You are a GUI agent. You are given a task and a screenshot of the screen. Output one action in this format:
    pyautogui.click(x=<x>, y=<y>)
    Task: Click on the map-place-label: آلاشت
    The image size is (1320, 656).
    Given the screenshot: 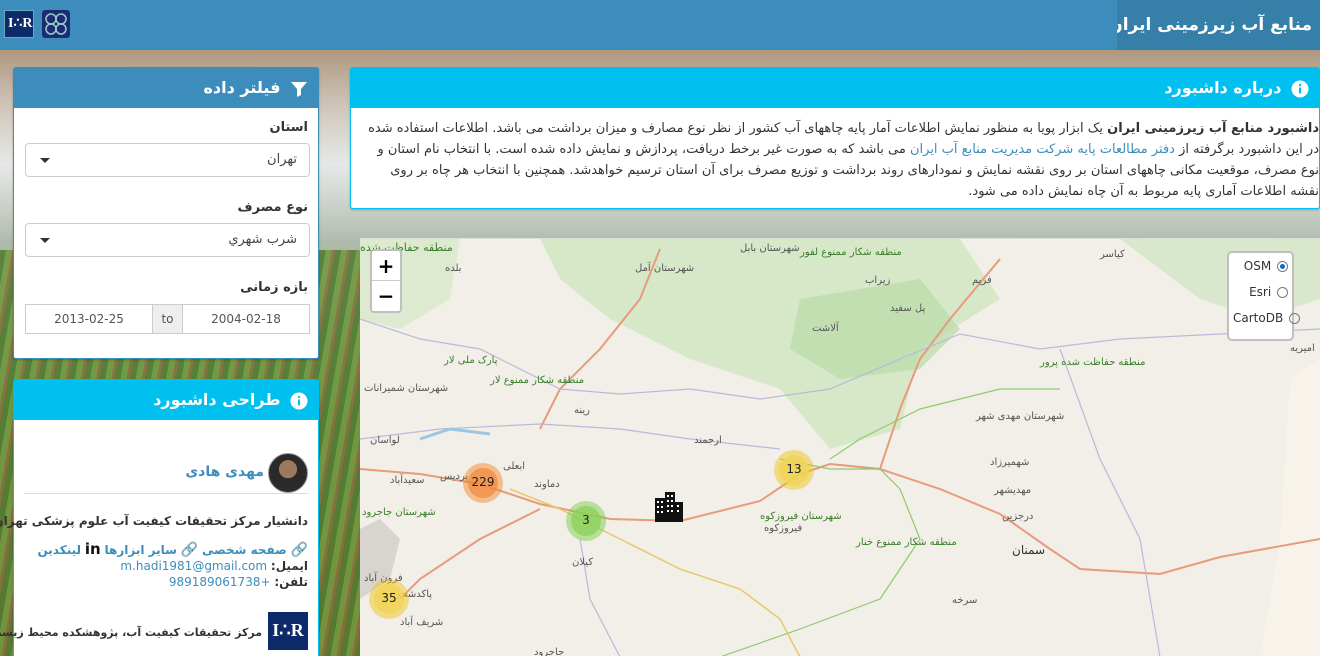 What is the action you would take?
    pyautogui.click(x=825, y=328)
    